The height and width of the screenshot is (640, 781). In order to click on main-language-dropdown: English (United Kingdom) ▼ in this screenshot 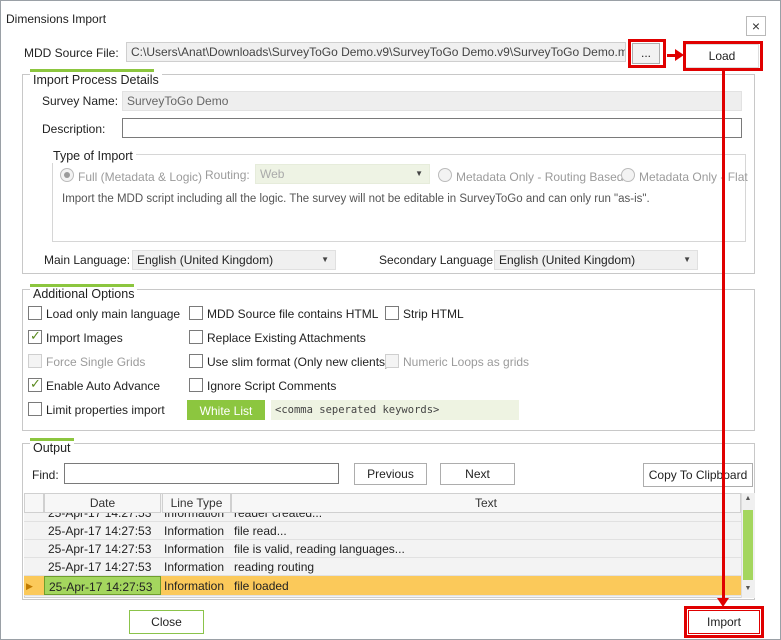, I will do `click(234, 260)`.